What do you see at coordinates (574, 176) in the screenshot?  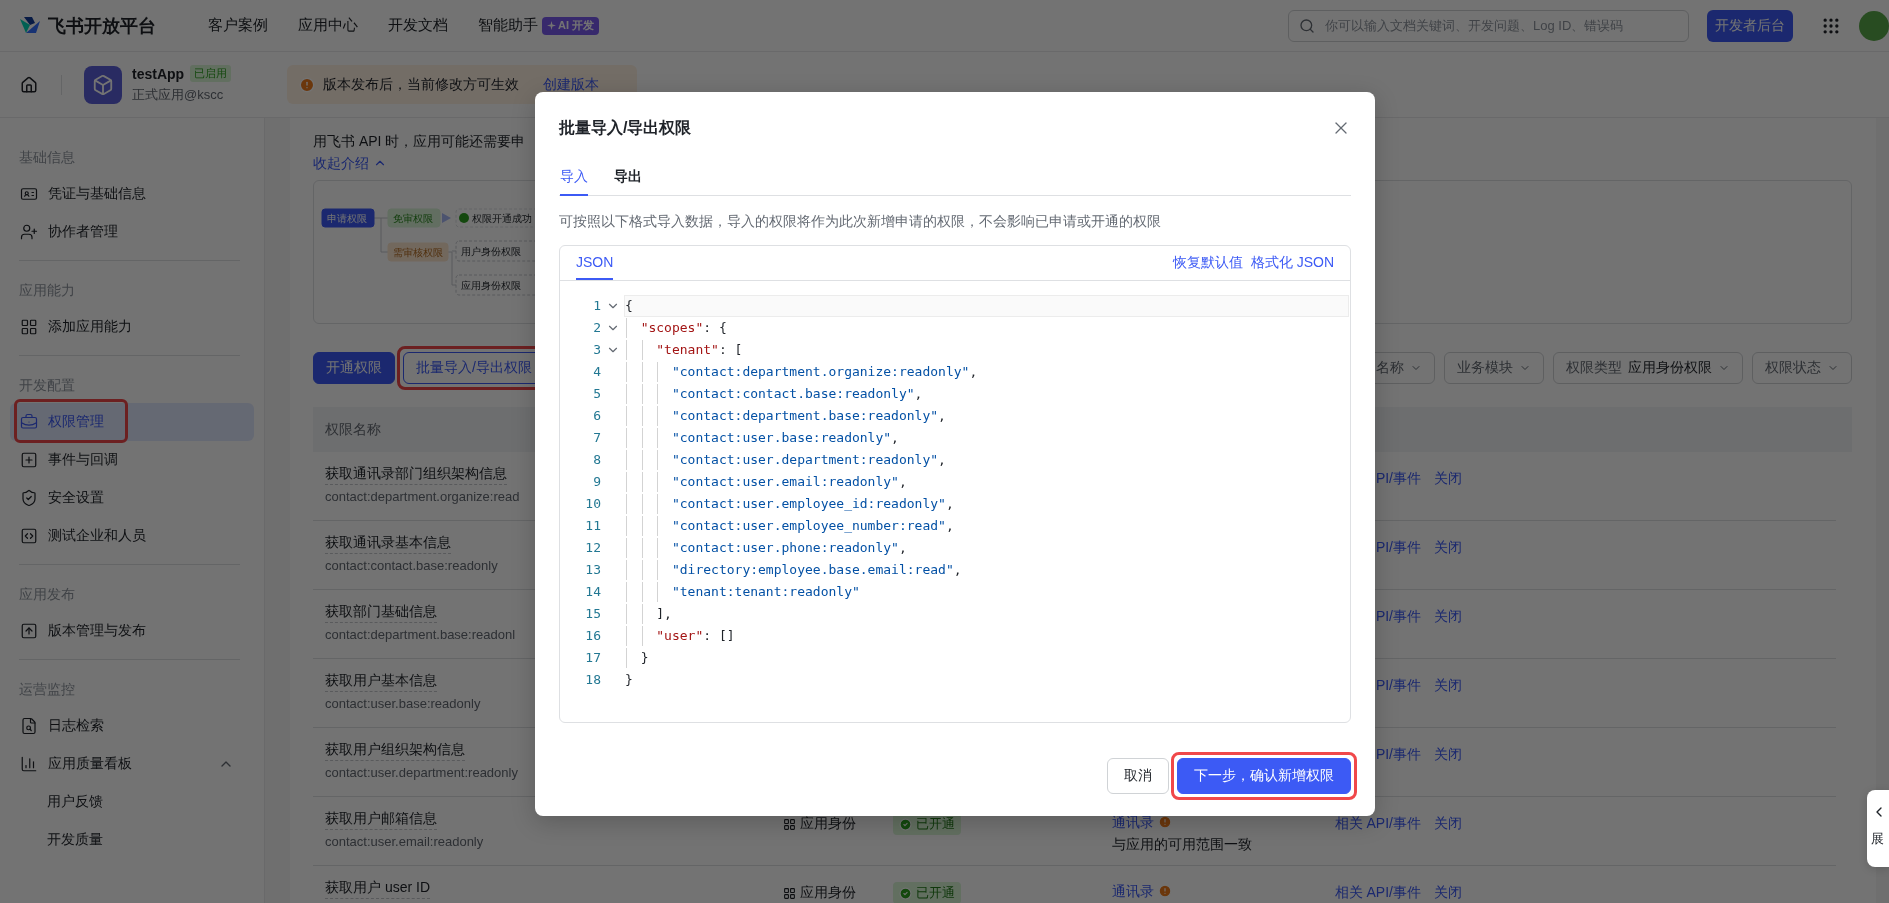 I see `tab: 导入` at bounding box center [574, 176].